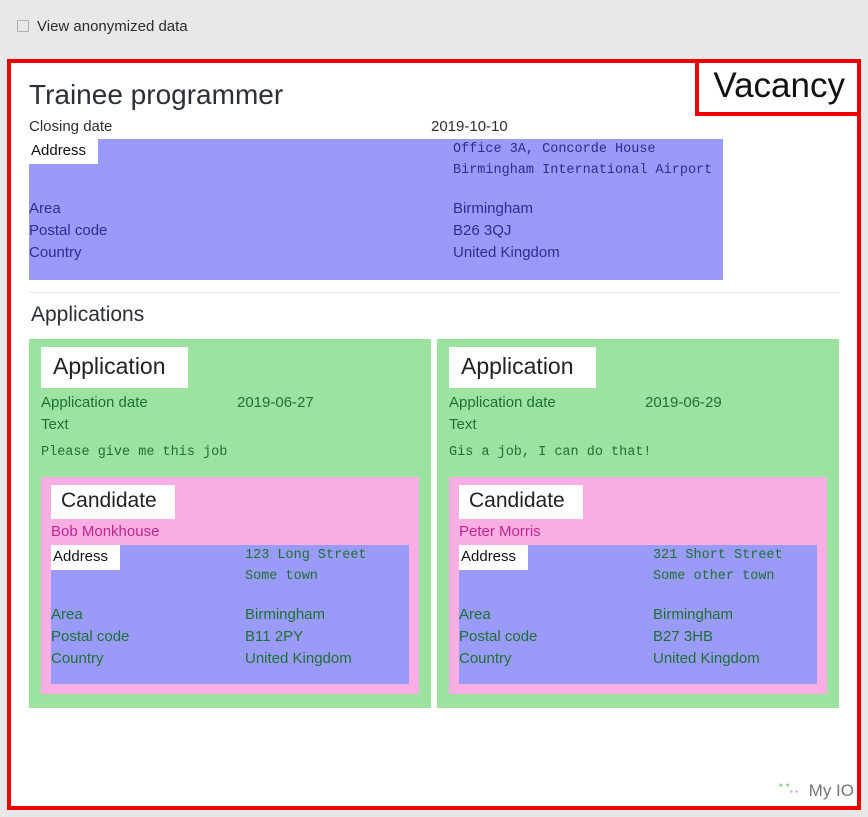 The width and height of the screenshot is (868, 817). I want to click on vacancy-address-section-label: Address, so click(64, 152).